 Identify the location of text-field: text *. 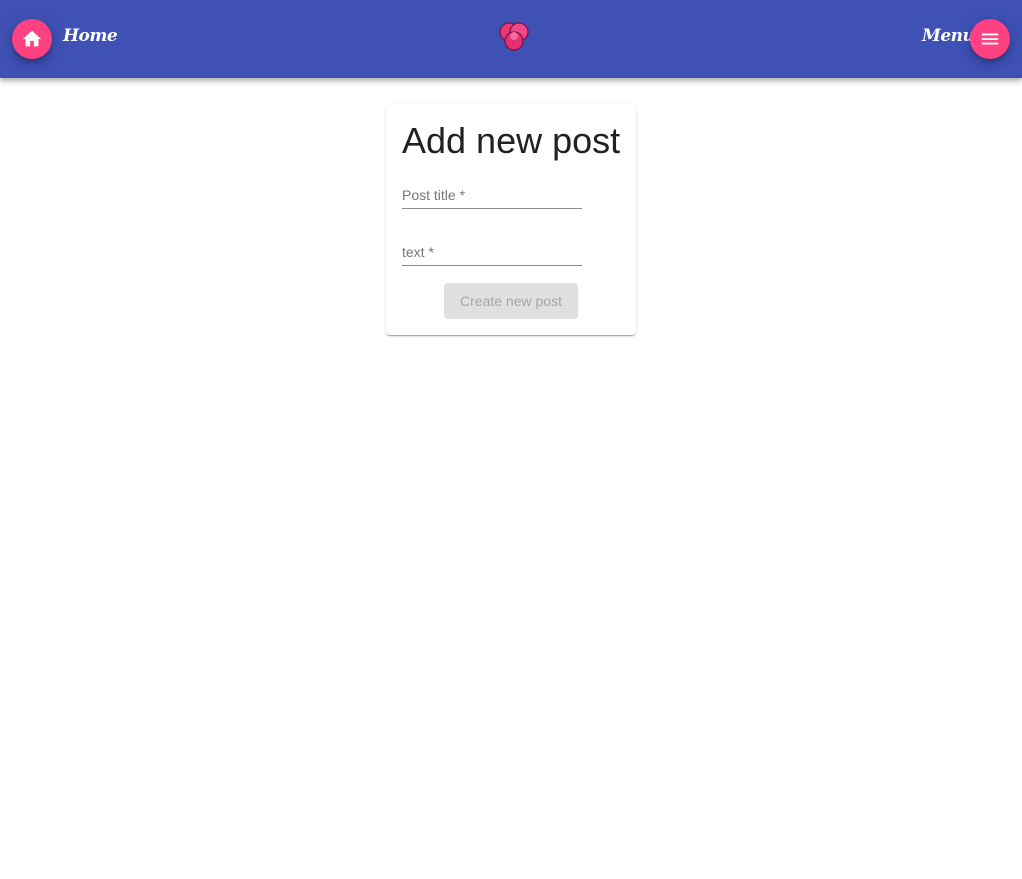
(492, 250).